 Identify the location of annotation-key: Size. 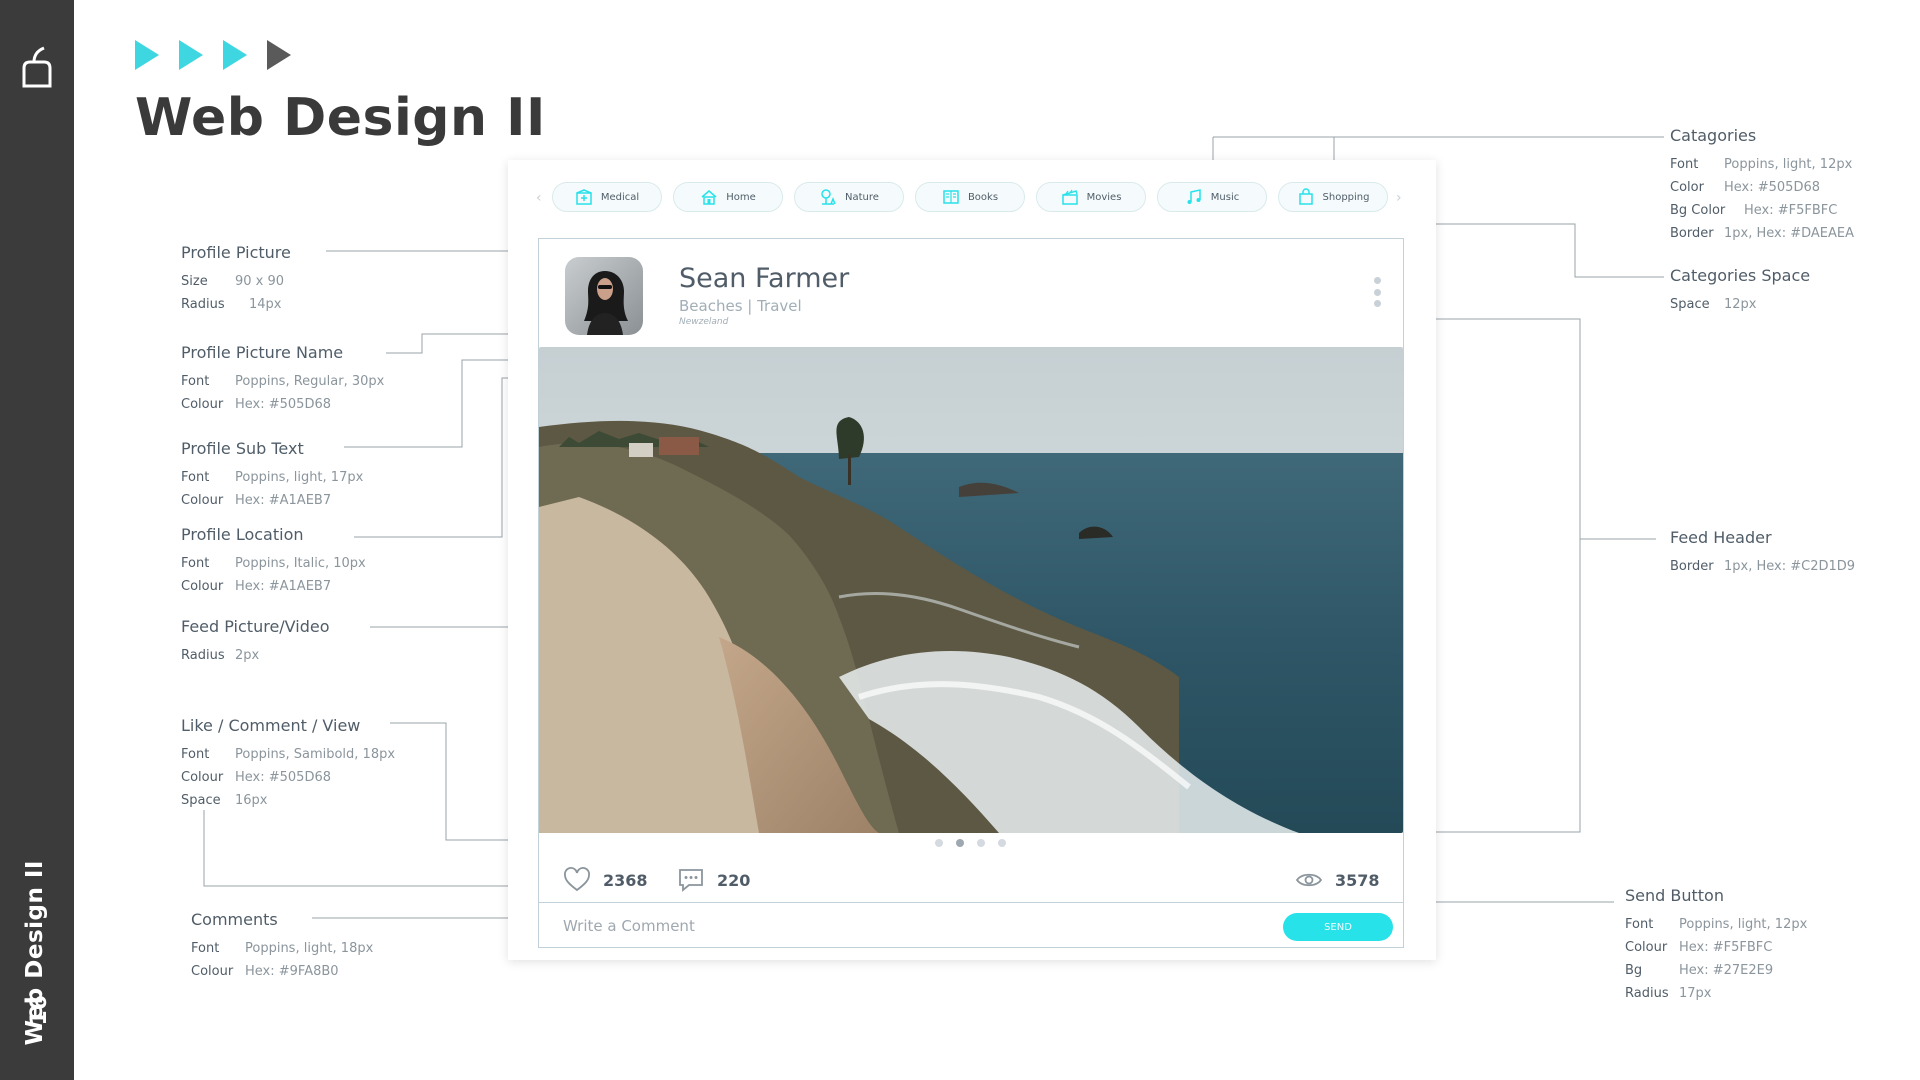
(194, 281).